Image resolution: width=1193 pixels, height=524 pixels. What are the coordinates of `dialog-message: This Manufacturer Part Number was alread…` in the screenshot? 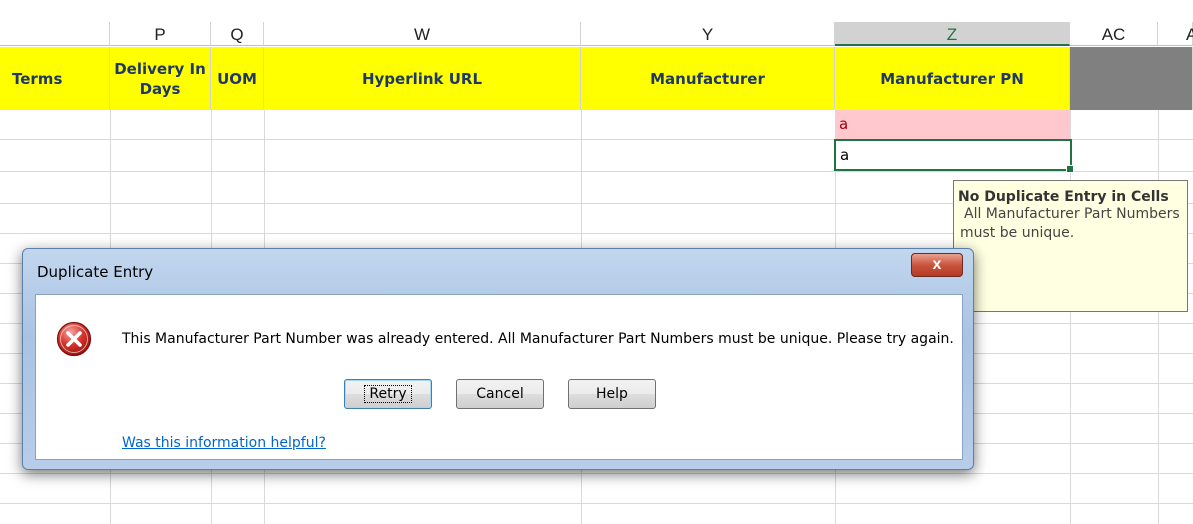 It's located at (538, 339).